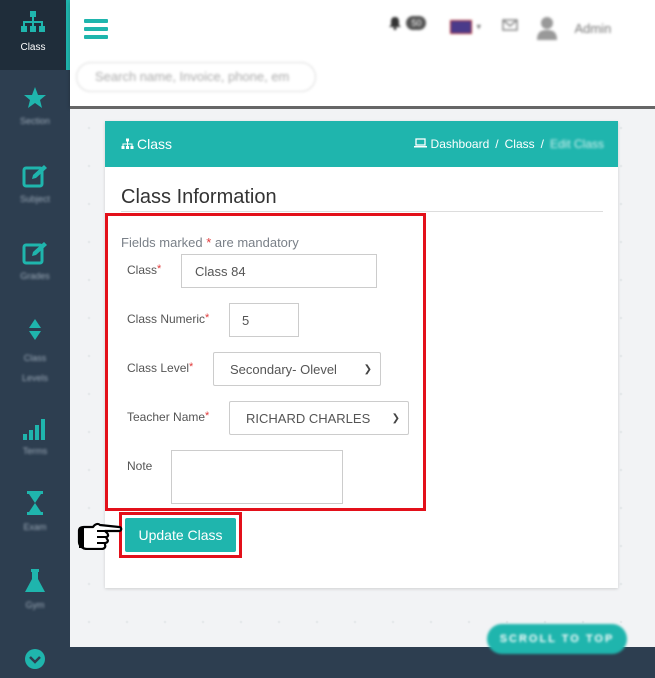 The width and height of the screenshot is (655, 678). I want to click on sidebar-item-more, so click(35, 659).